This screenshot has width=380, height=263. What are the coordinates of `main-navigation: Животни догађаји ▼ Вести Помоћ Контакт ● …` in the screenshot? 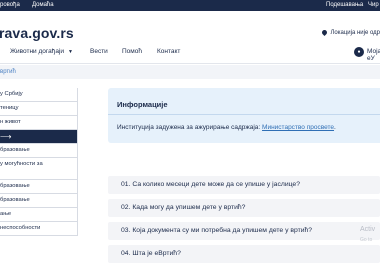 It's located at (190, 53).